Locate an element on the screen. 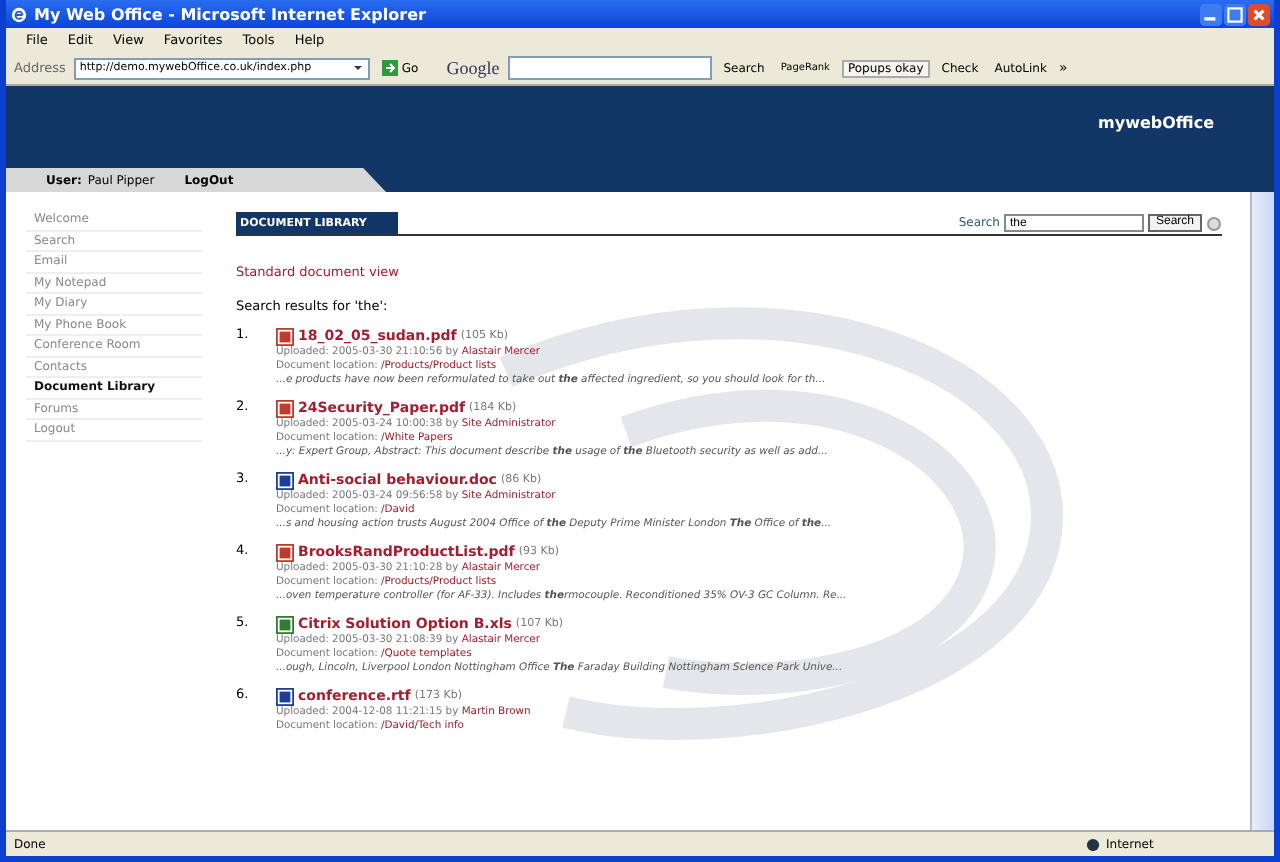 The image size is (1280, 862). browser-icon is located at coordinates (19, 14).